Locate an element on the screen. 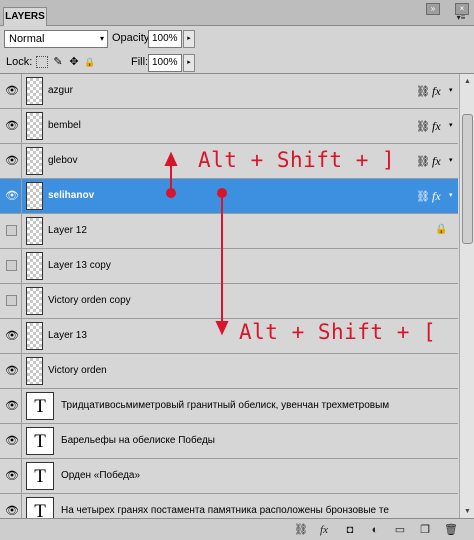  layer-name: Layer 13 is located at coordinates (67, 335).